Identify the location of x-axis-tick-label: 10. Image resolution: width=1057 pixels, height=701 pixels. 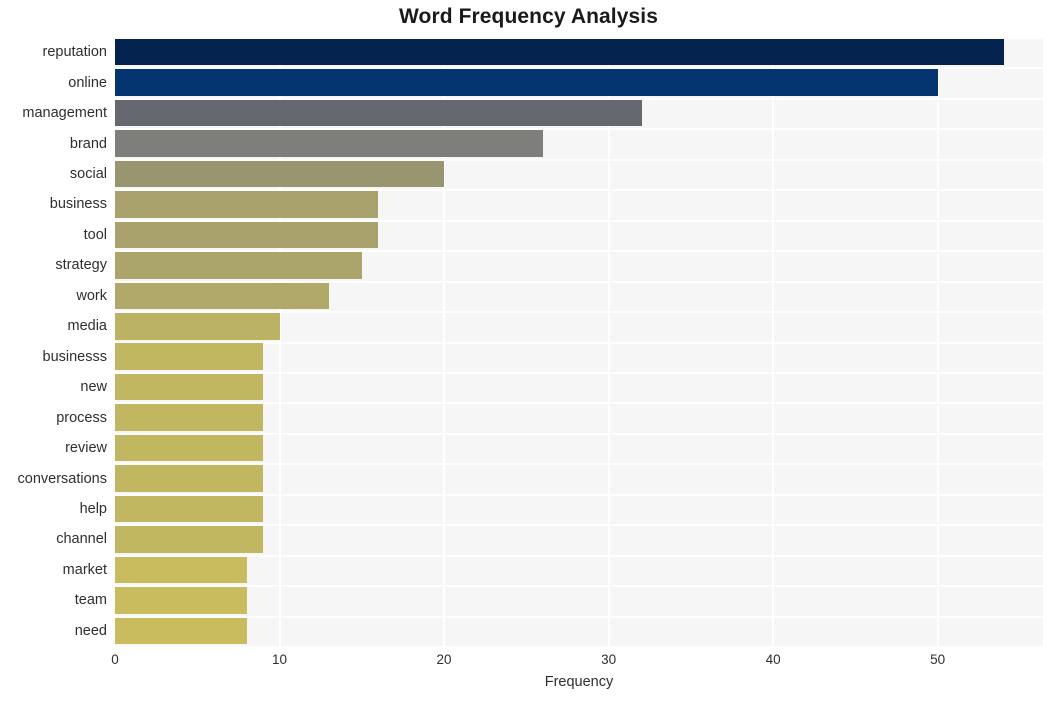
(280, 659).